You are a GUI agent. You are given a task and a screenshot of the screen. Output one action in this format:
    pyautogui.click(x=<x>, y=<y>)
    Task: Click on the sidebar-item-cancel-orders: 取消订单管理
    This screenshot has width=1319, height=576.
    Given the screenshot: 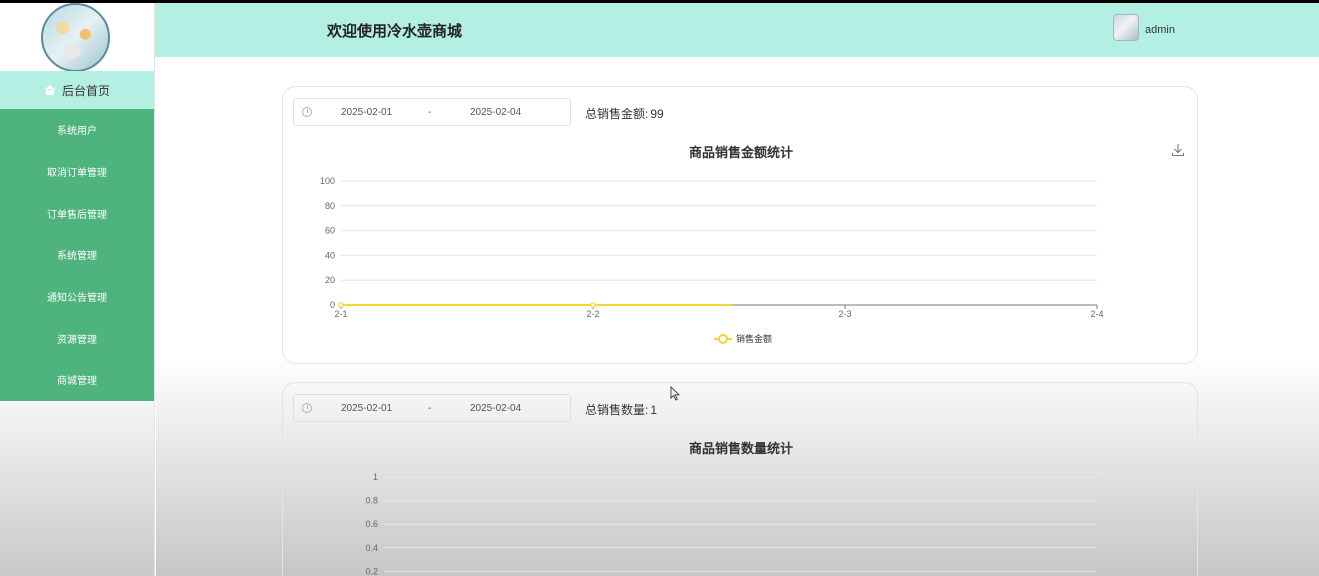 What is the action you would take?
    pyautogui.click(x=77, y=172)
    